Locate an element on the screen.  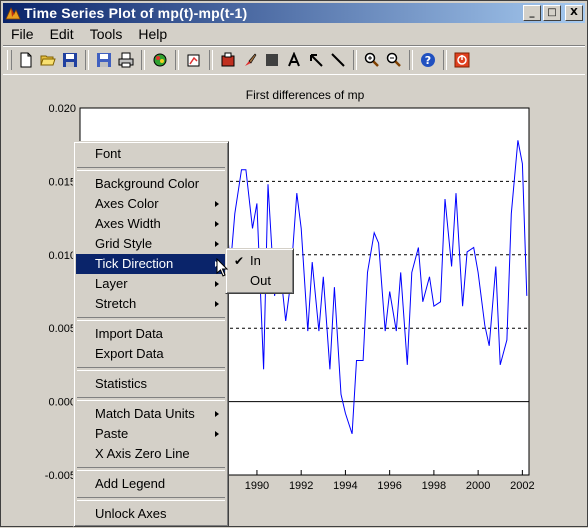
menu-bar: File Edit Tools Help is located at coordinates (294, 33).